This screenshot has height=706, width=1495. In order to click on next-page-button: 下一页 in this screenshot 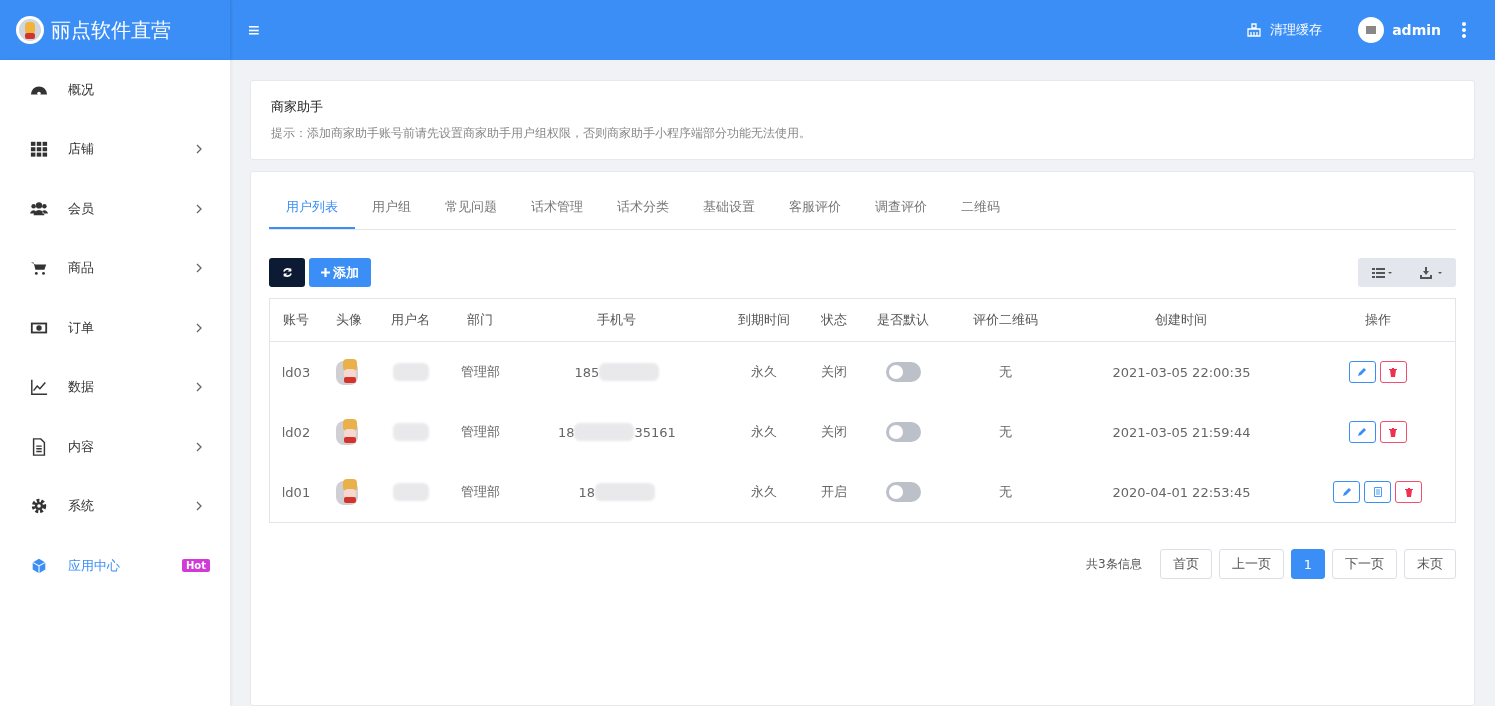, I will do `click(1364, 564)`.